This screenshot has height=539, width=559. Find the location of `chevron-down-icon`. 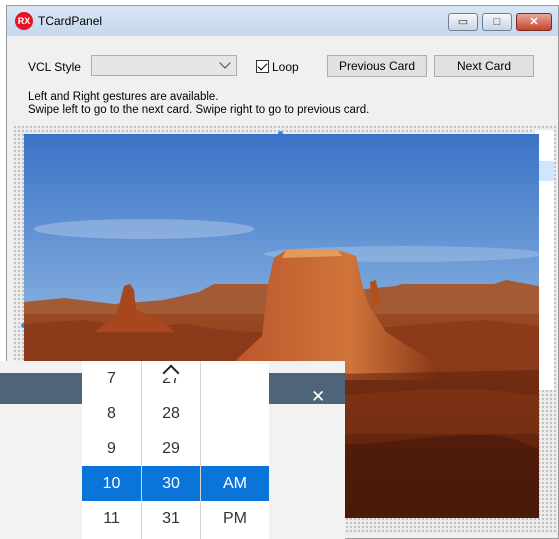

chevron-down-icon is located at coordinates (225, 63).